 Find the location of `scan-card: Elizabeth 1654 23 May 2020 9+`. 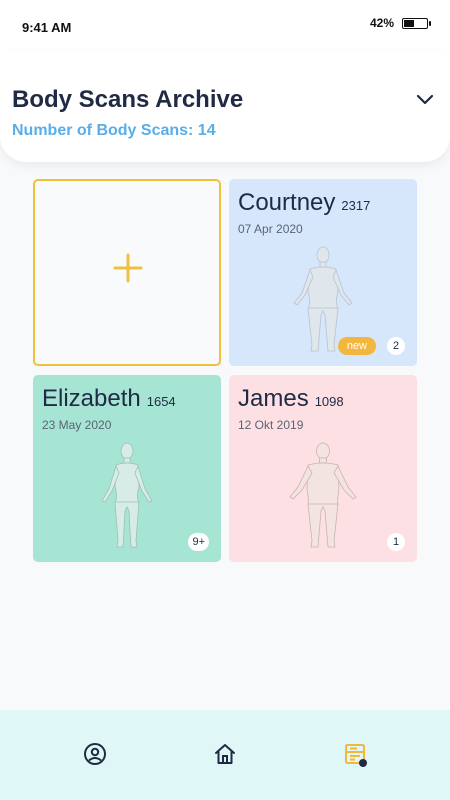

scan-card: Elizabeth 1654 23 May 2020 9+ is located at coordinates (127, 468).